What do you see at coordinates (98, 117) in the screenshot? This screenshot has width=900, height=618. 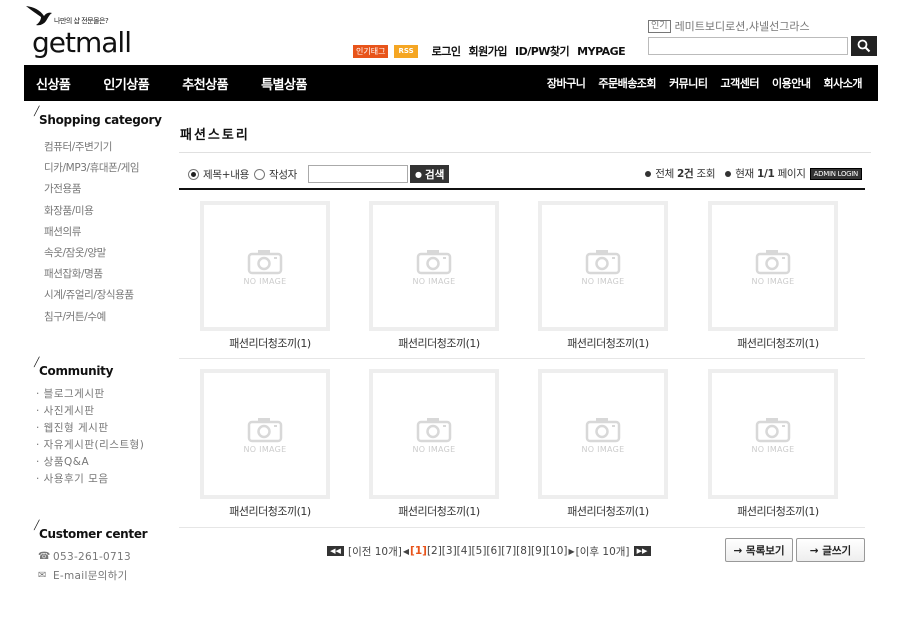 I see `shopping-category-heading: ╱ Shopping category` at bounding box center [98, 117].